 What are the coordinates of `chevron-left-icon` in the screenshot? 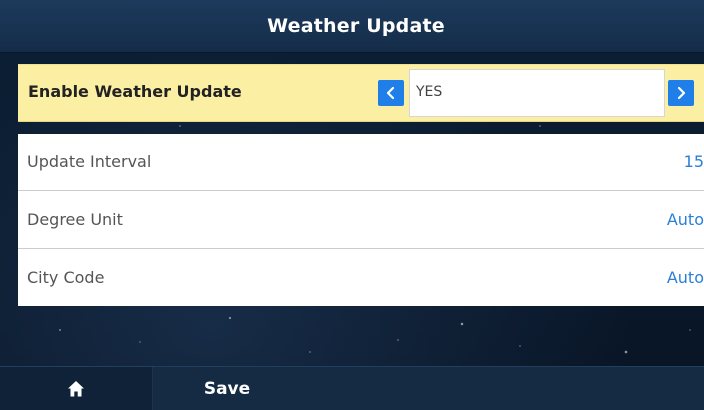 It's located at (390, 93).